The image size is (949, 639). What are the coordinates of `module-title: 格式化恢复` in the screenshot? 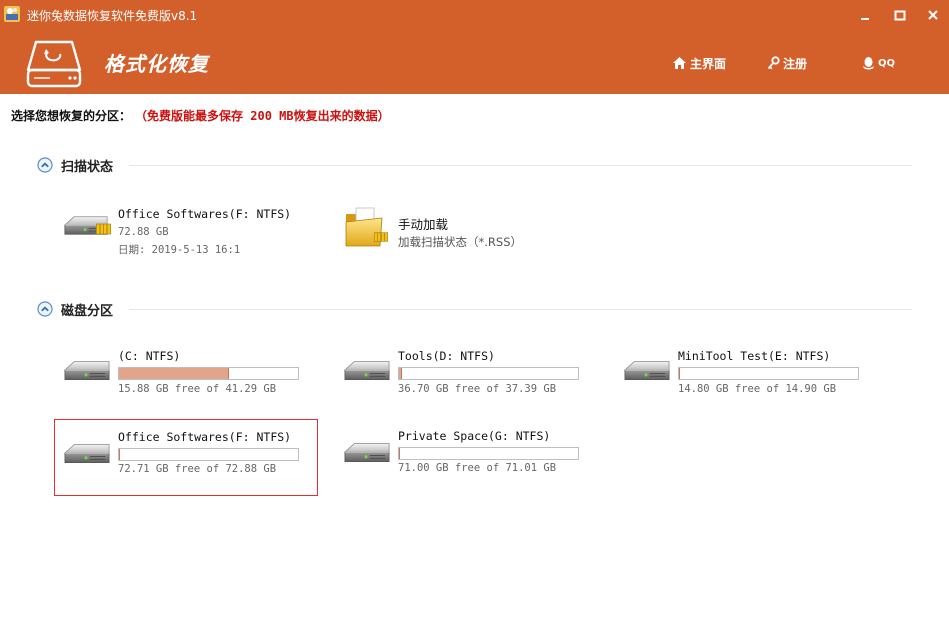 It's located at (156, 64).